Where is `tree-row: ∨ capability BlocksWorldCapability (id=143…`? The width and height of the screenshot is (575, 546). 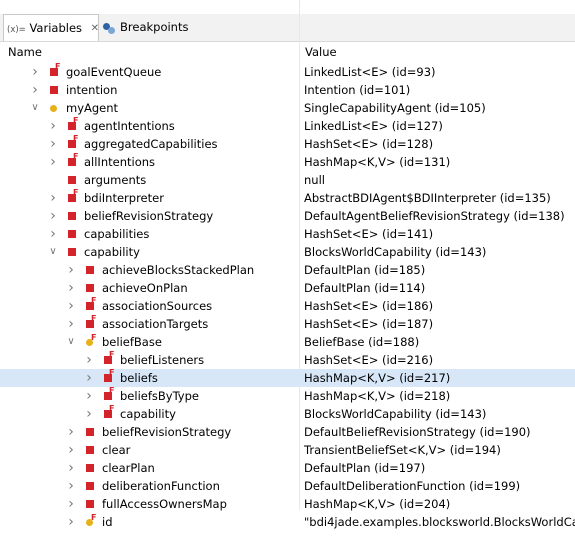 tree-row: ∨ capability BlocksWorldCapability (id=143… is located at coordinates (287, 252).